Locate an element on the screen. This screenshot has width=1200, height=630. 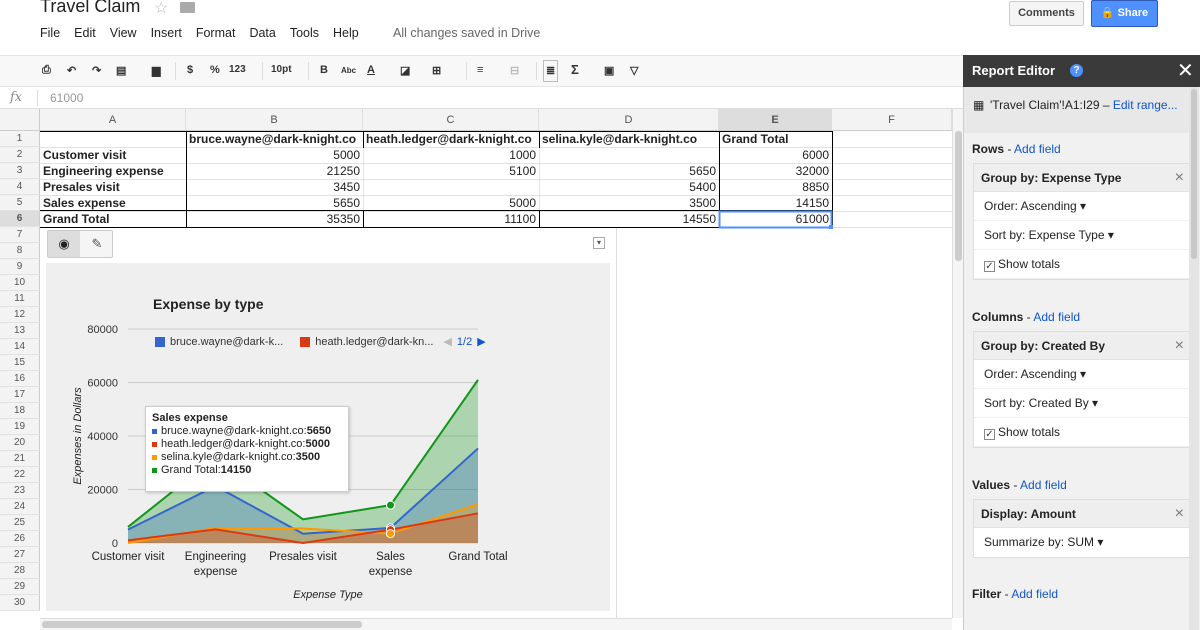
table-cell: 14150 is located at coordinates (775, 203).